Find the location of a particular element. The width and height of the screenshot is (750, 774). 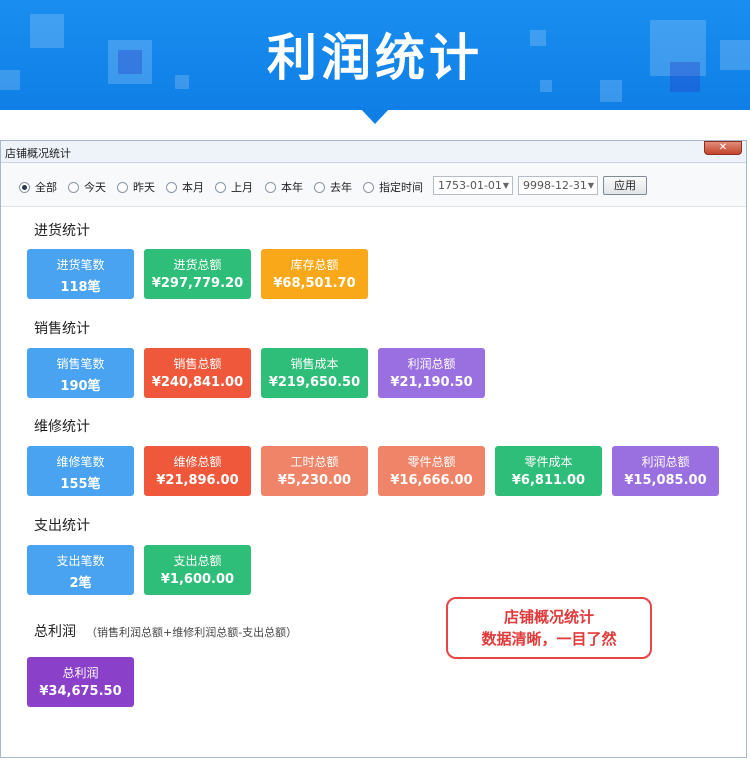

stat-label: 支出总额 is located at coordinates (197, 561).